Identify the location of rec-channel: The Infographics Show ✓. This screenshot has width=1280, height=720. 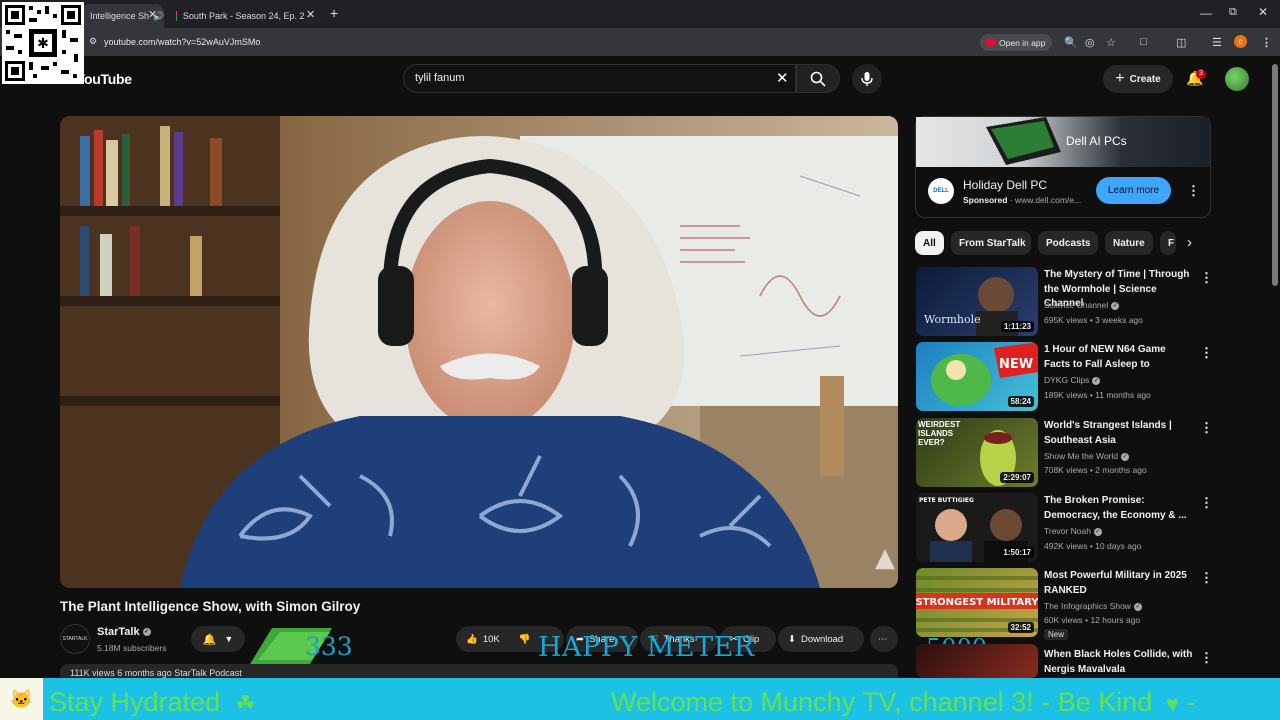
(1093, 606).